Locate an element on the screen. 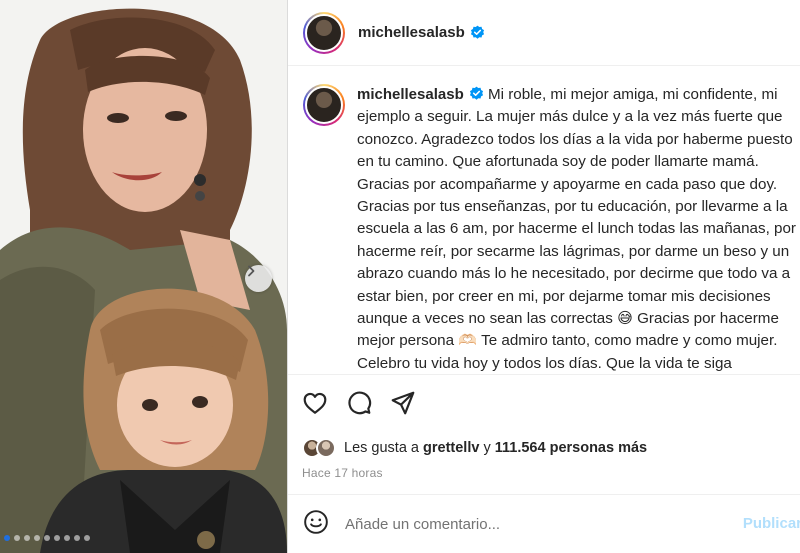 This screenshot has height=553, width=800. heart-icon is located at coordinates (315, 403).